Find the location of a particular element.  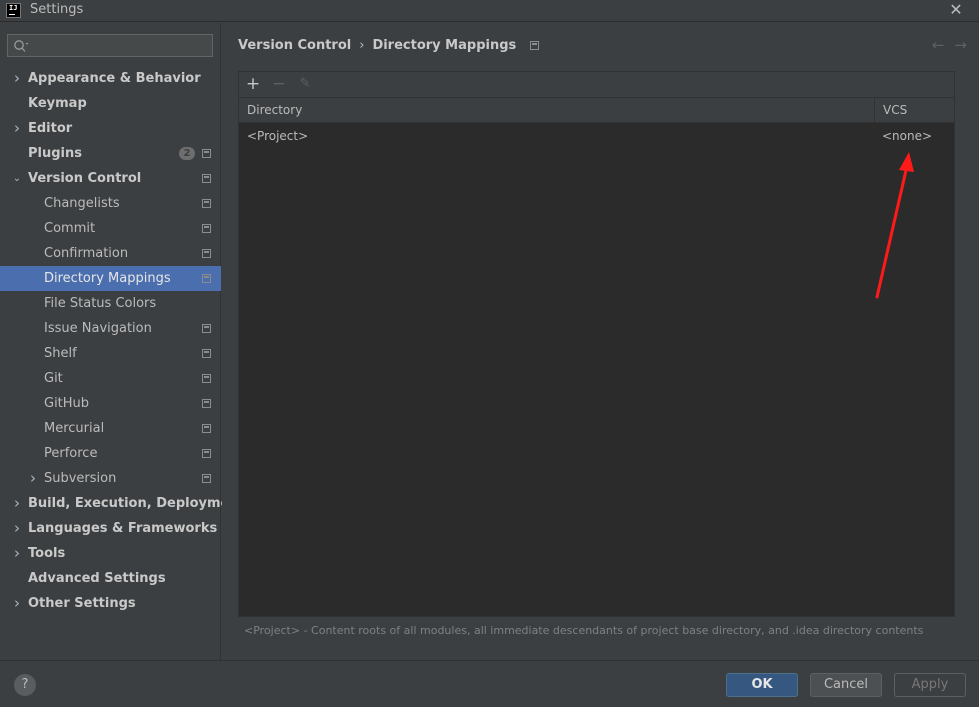

updates-count-badge: 2 is located at coordinates (187, 153).